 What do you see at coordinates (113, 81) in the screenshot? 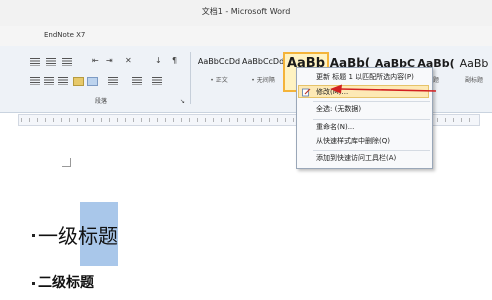
I see `line-spacing-icon` at bounding box center [113, 81].